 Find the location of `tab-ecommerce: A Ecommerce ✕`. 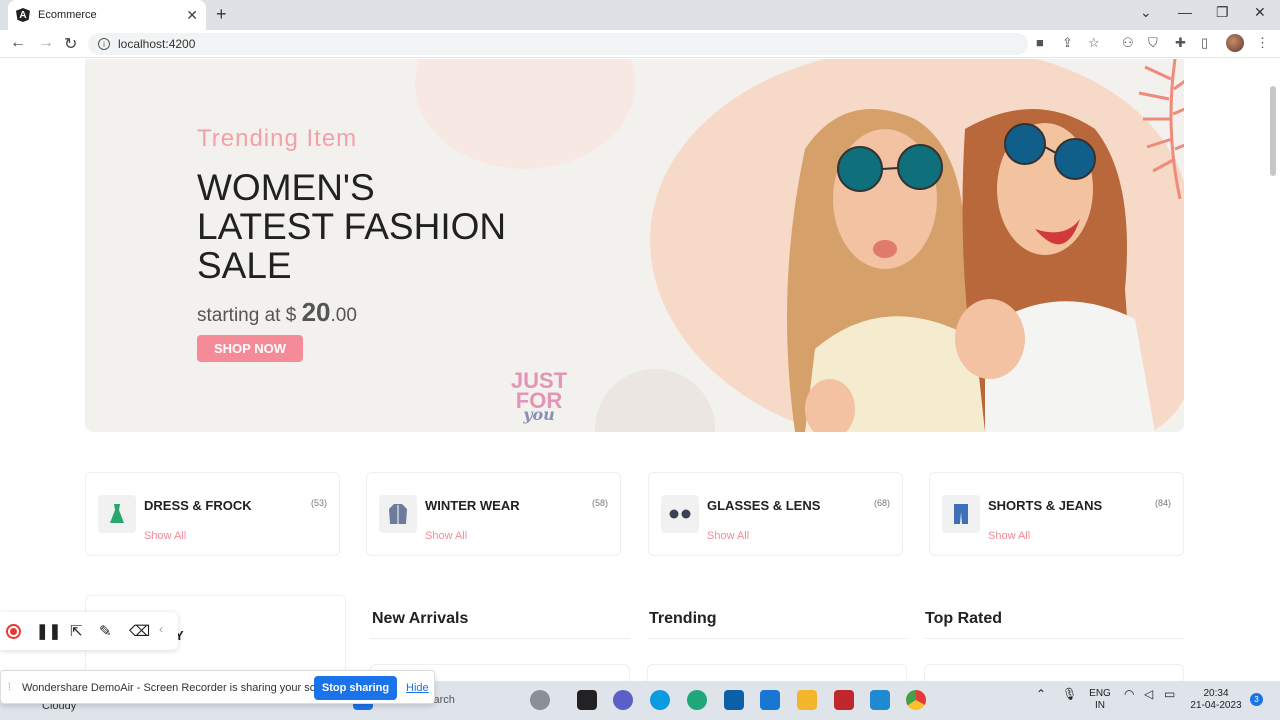

tab-ecommerce: A Ecommerce ✕ is located at coordinates (107, 15).